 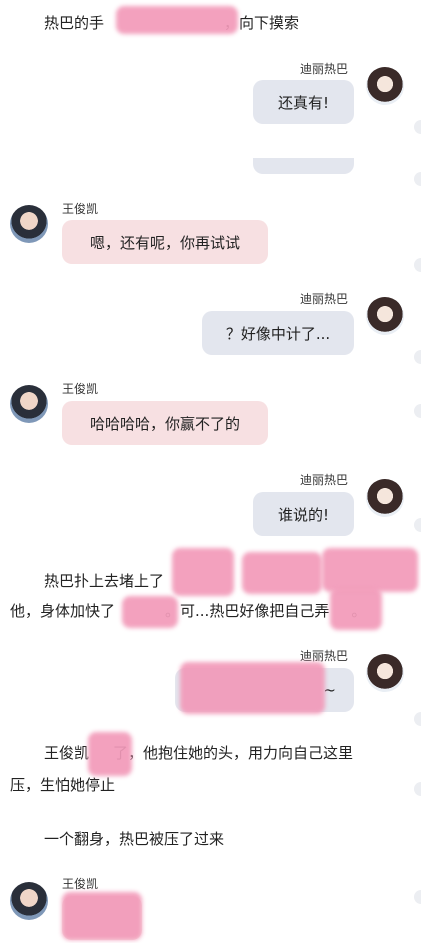 I want to click on narration-text: 他，身体加快了, so click(x=63, y=611).